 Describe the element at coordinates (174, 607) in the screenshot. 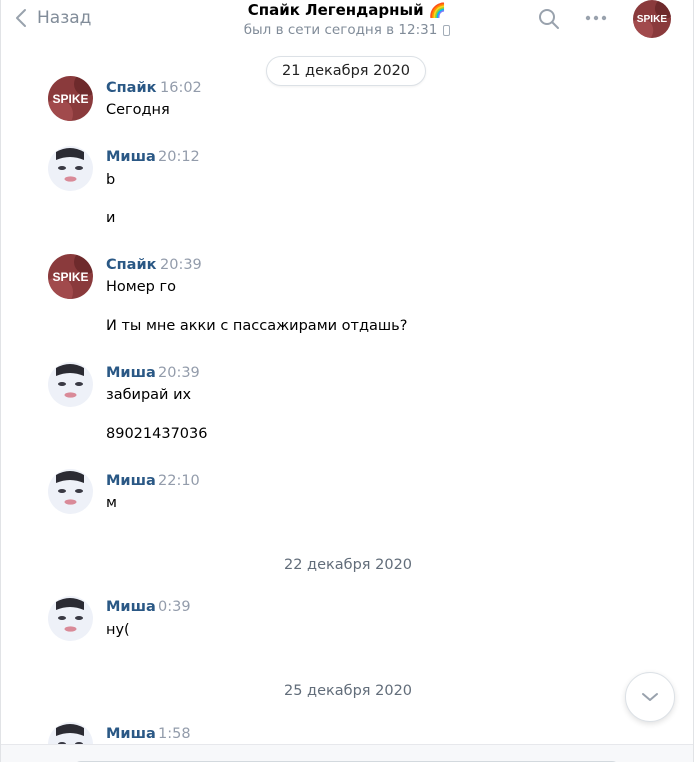

I see `message-time: 0:39` at that location.